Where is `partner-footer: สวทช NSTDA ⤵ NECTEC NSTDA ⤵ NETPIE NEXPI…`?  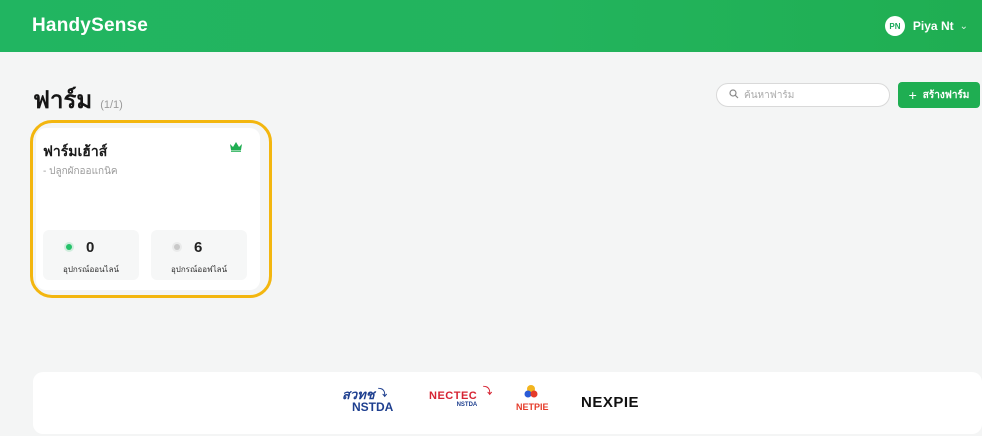
partner-footer: สวทช NSTDA ⤵ NECTEC NSTDA ⤵ NETPIE NEXPI… is located at coordinates (507, 403).